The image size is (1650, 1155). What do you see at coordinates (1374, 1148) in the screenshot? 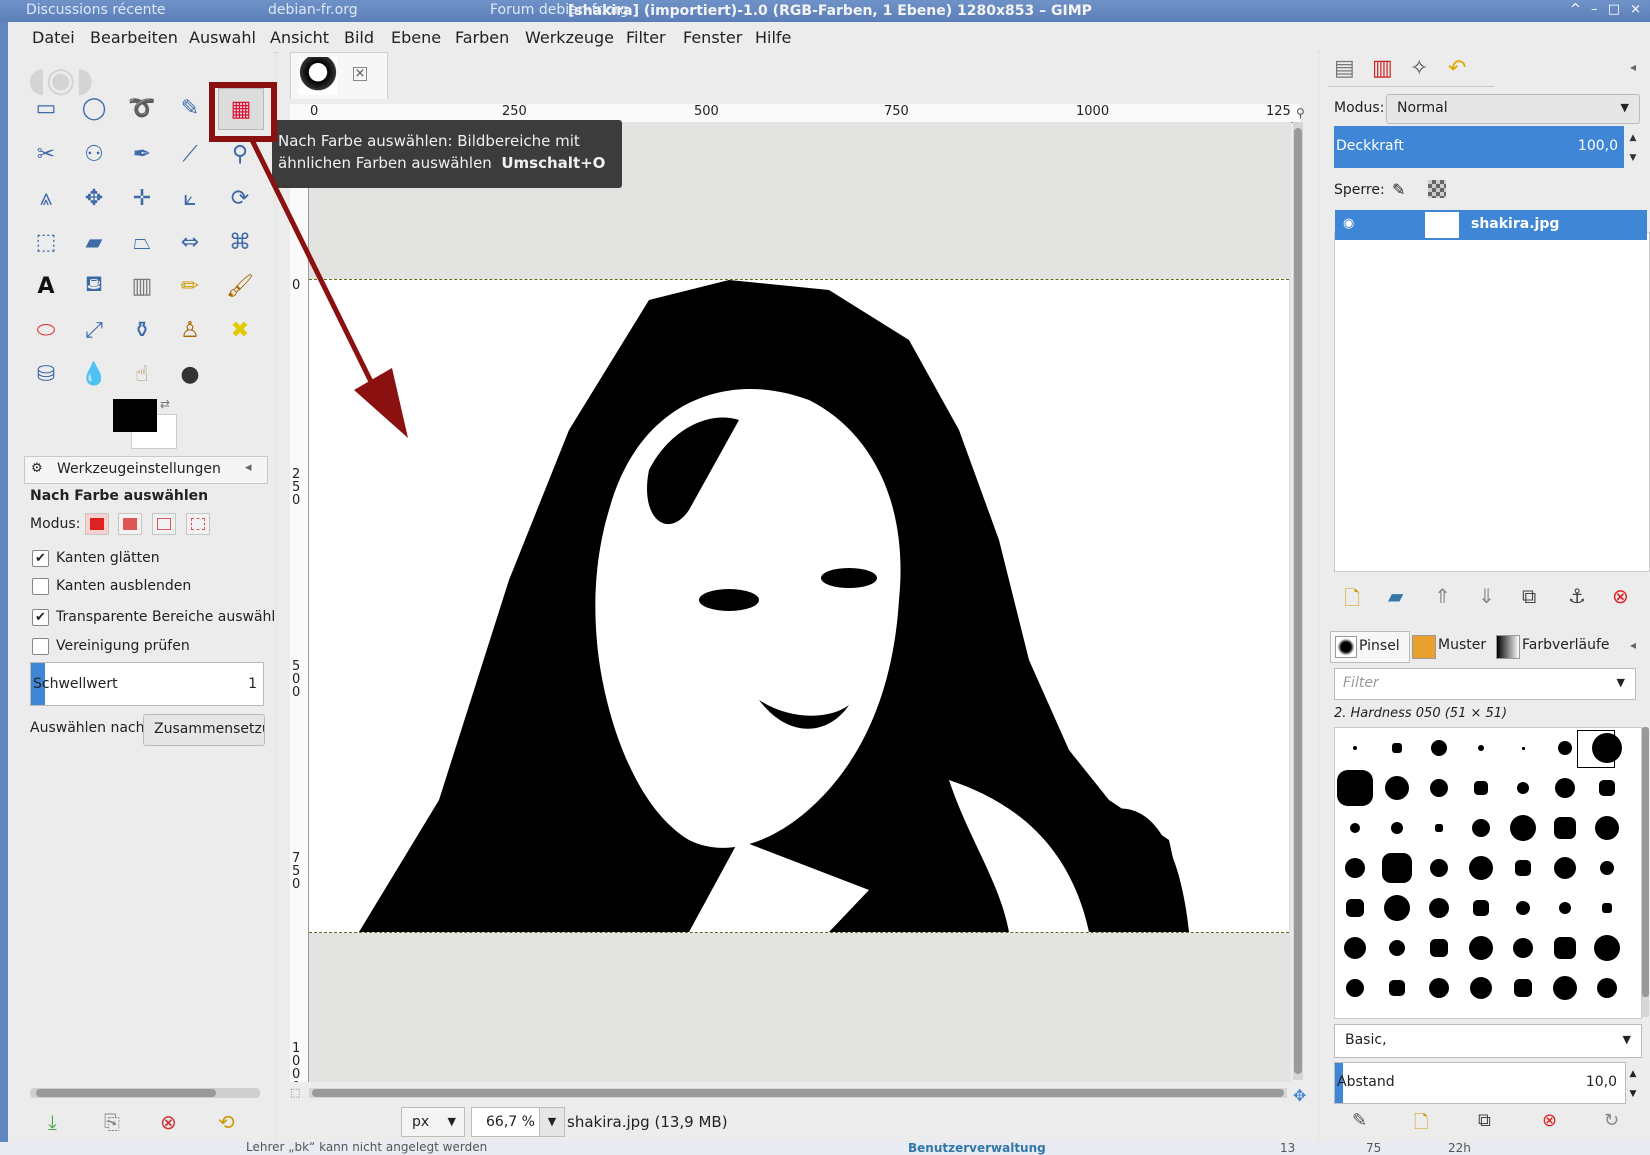
I see `taskbar-num-2: 75` at bounding box center [1374, 1148].